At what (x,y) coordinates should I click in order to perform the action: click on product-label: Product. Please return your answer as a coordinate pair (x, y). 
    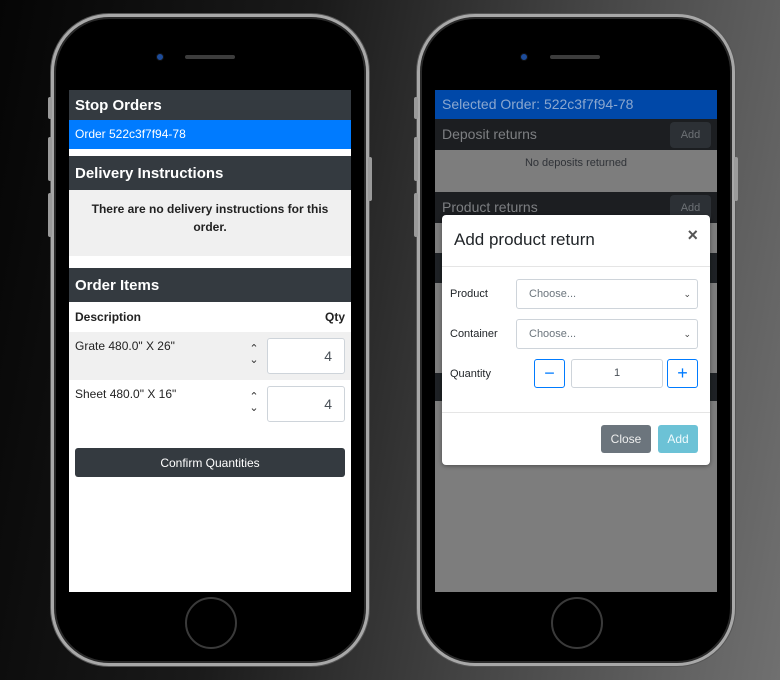
    Looking at the image, I should click on (469, 294).